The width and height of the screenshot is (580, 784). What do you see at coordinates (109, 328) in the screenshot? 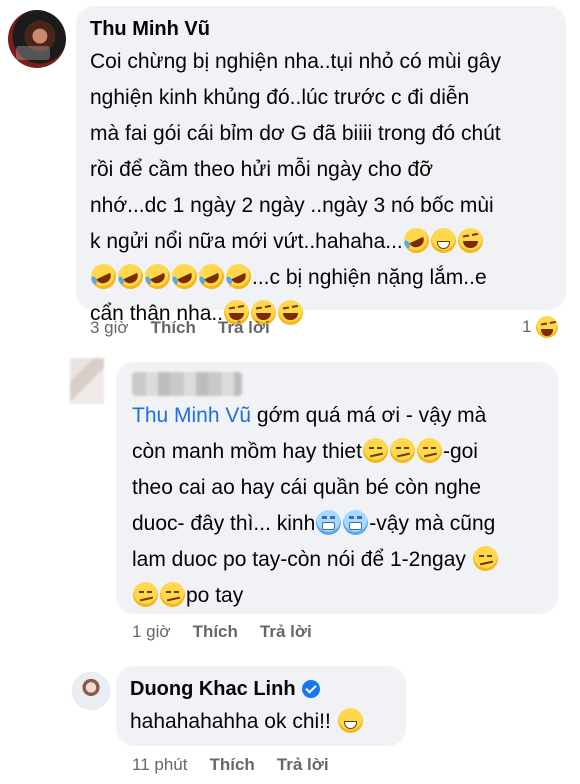
I see `timestamp: 3 giờ` at bounding box center [109, 328].